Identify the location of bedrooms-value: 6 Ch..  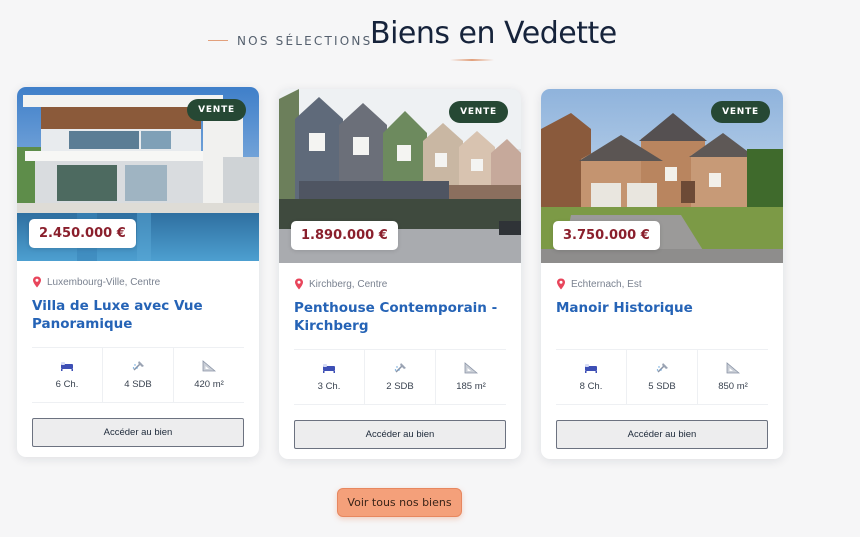
(67, 384).